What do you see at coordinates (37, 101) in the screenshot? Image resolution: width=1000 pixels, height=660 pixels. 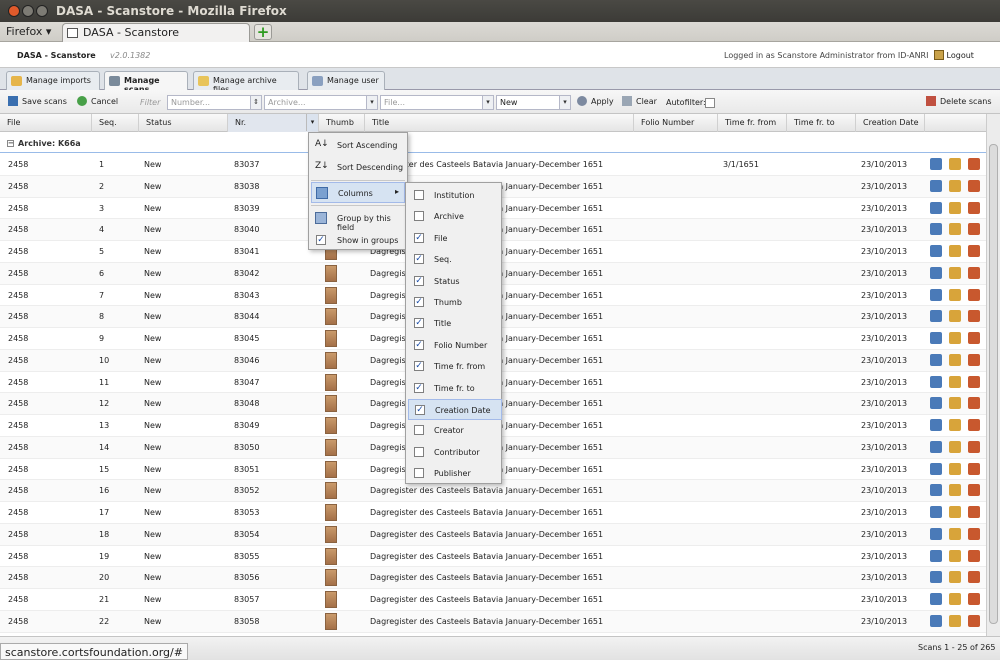 I see `save-scans-button: Save scans` at bounding box center [37, 101].